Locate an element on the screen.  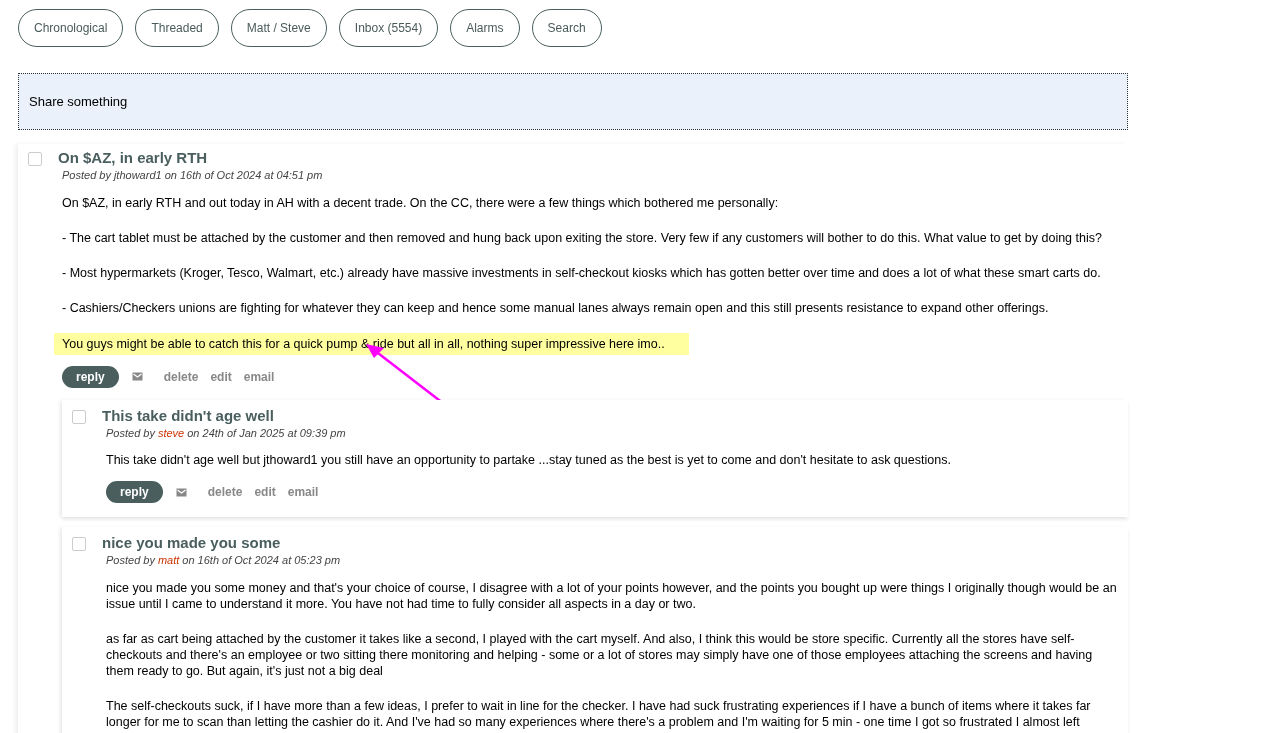
tab: Matt / Steve is located at coordinates (278, 28).